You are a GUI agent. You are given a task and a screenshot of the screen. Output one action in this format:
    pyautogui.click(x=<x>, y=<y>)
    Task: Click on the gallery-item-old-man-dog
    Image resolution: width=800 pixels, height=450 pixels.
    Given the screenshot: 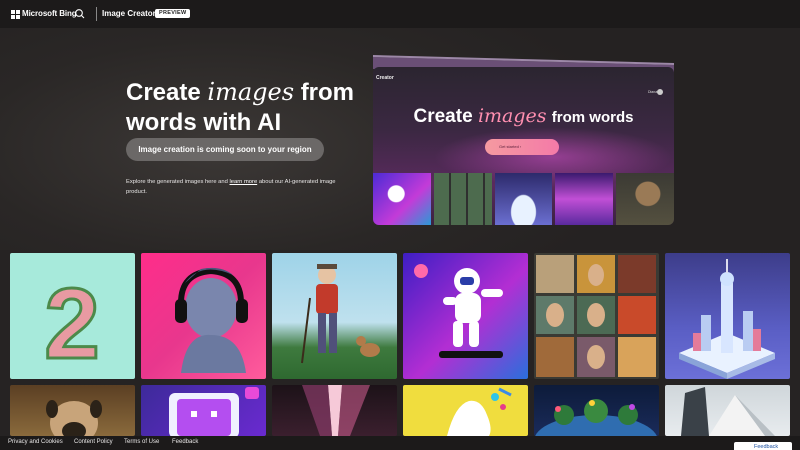 What is the action you would take?
    pyautogui.click(x=334, y=316)
    